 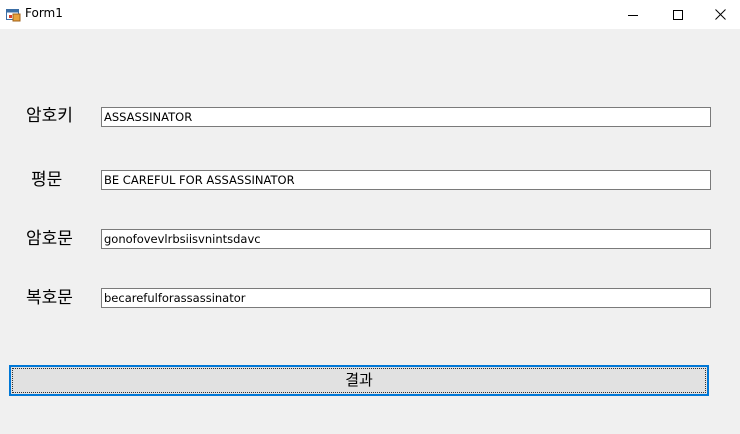 I want to click on result-button-label: 결과, so click(x=359, y=380).